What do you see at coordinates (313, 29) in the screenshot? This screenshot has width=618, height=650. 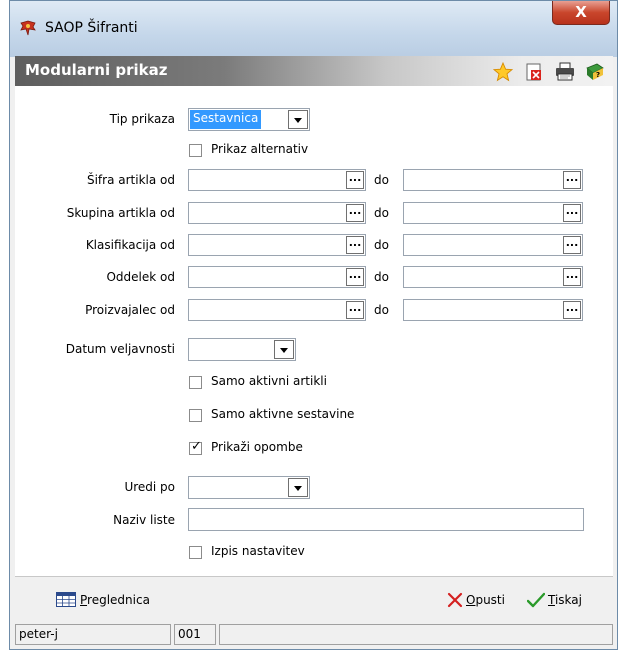 I see `title-bar: SAOP Šifranti X` at bounding box center [313, 29].